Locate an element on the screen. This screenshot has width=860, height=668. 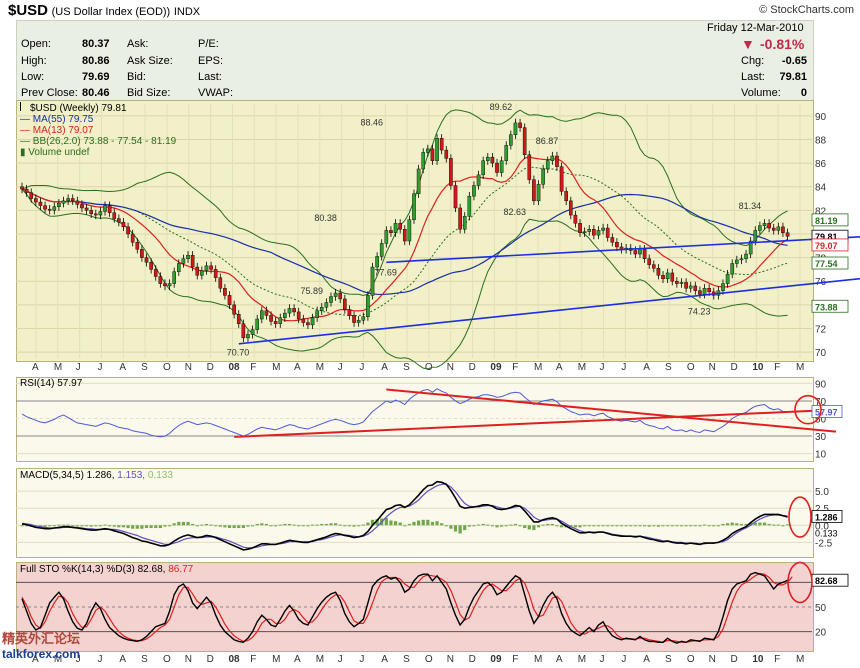
legend-ma13: — MA(13) 79.07 is located at coordinates (57, 130).